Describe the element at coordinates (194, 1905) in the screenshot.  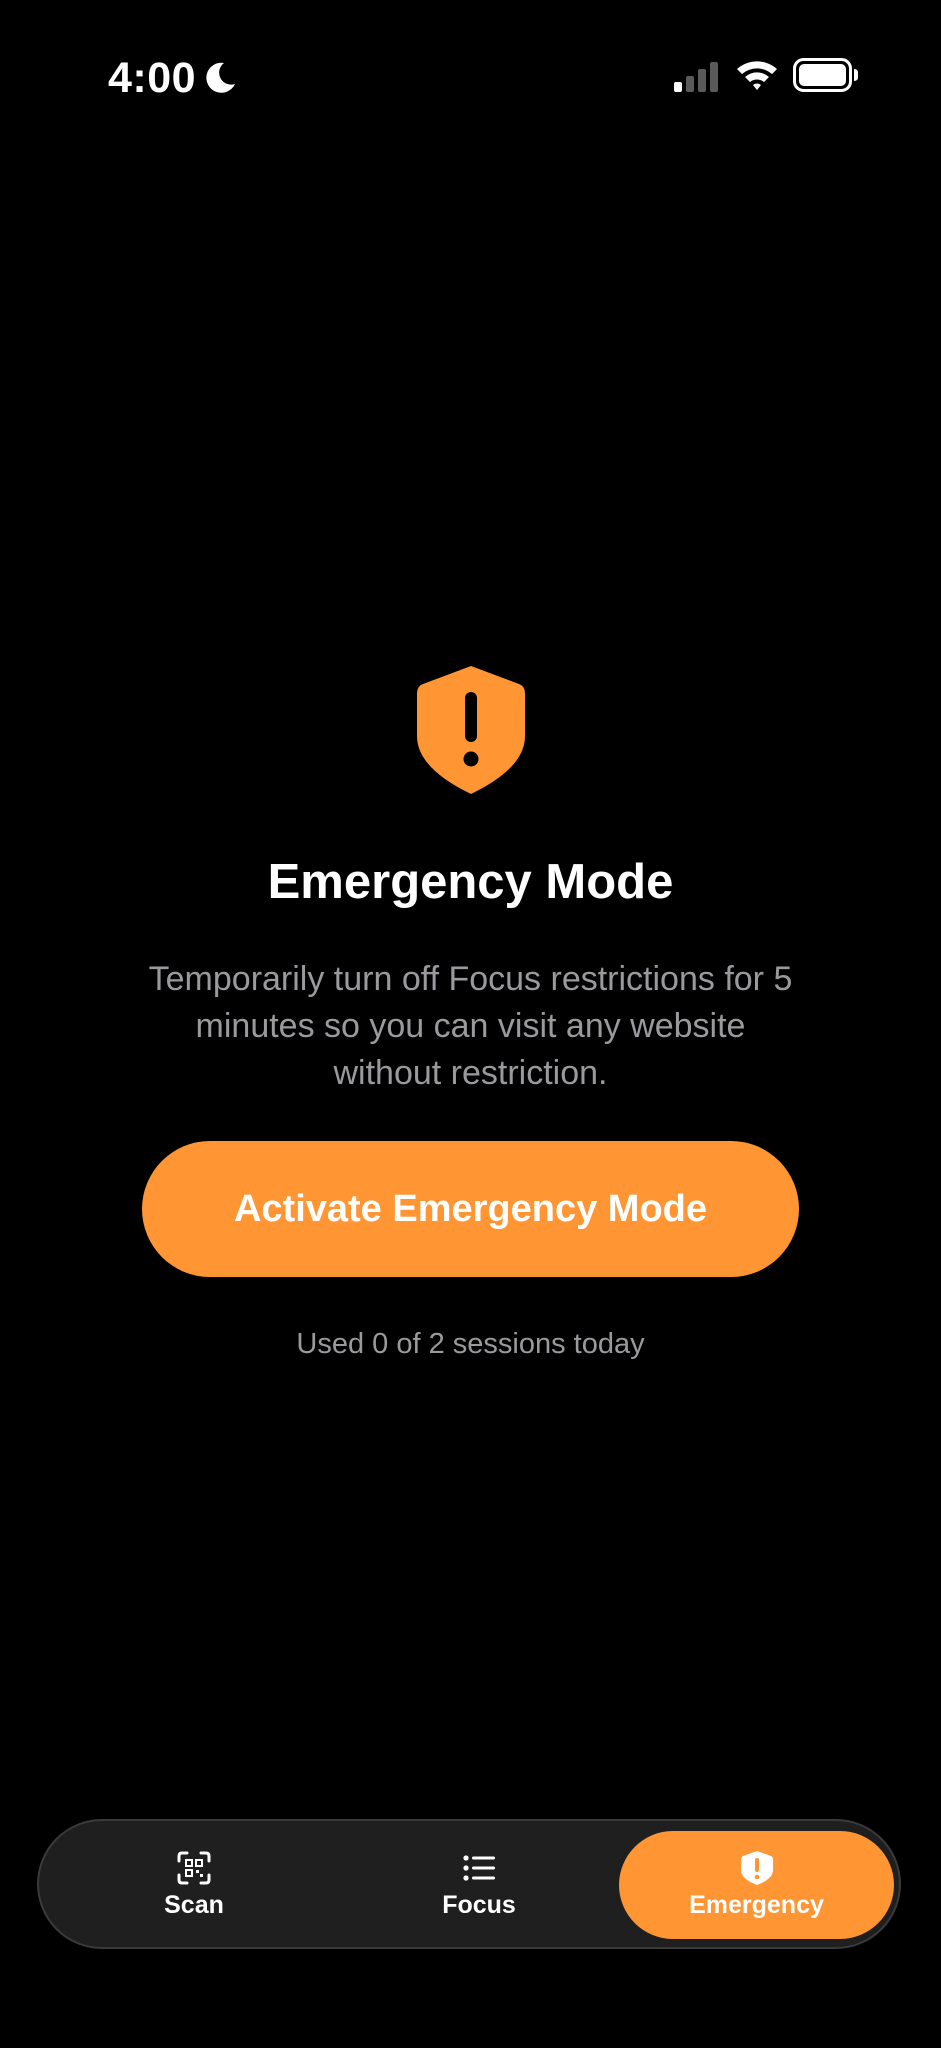
I see `tab-label: Scan` at that location.